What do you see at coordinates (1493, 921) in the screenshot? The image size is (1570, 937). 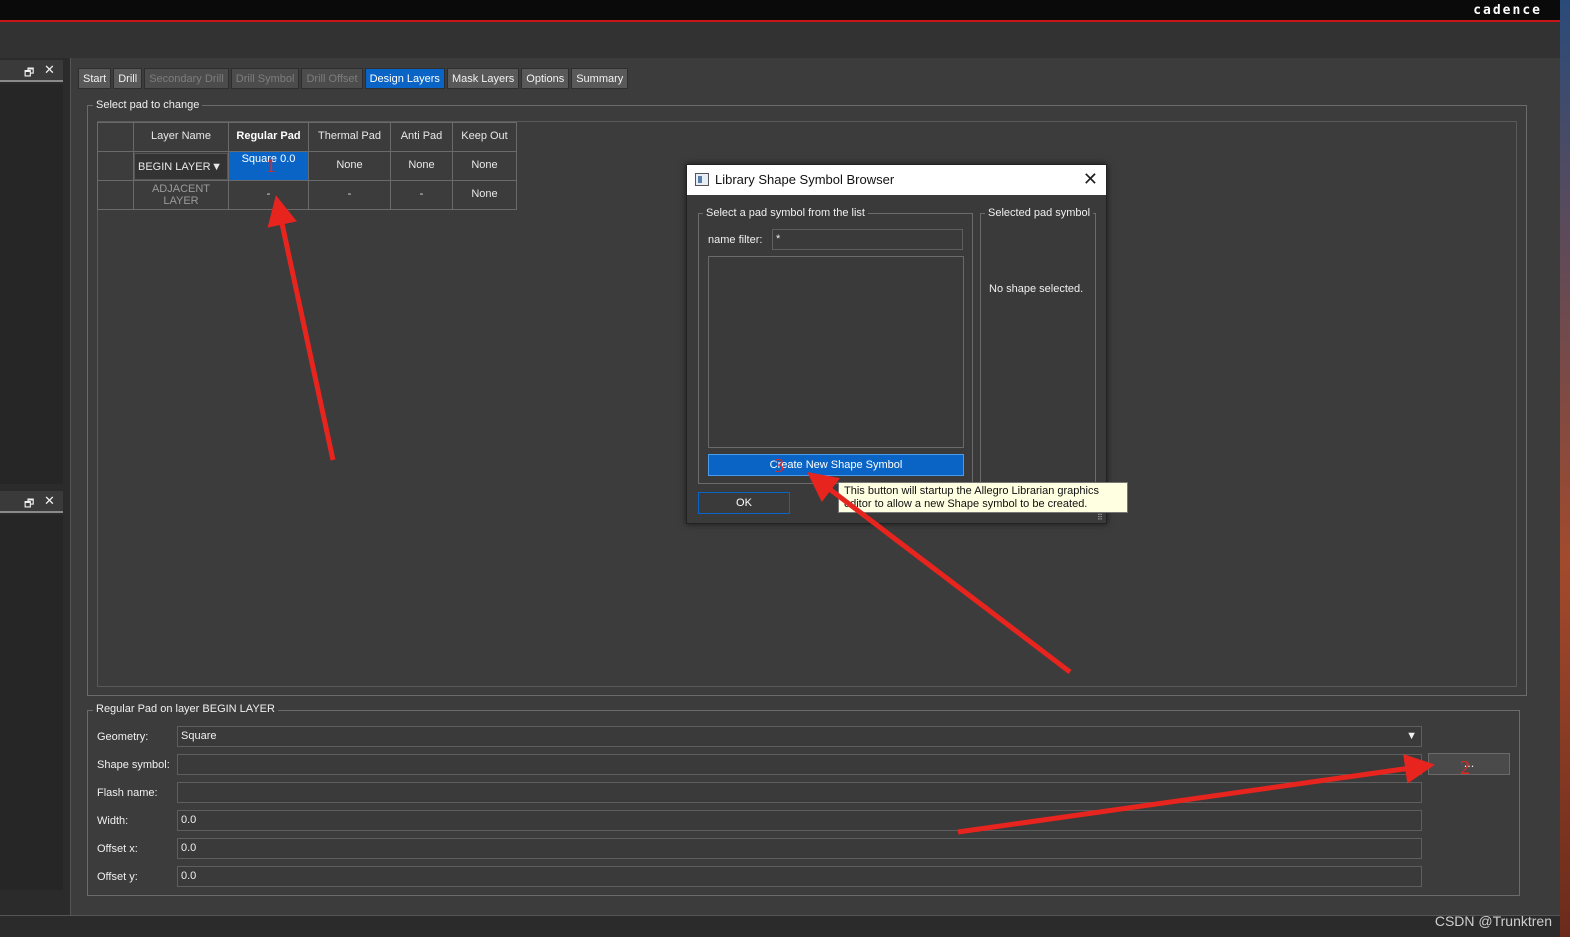 I see `watermark: CSDN @Trunktren` at bounding box center [1493, 921].